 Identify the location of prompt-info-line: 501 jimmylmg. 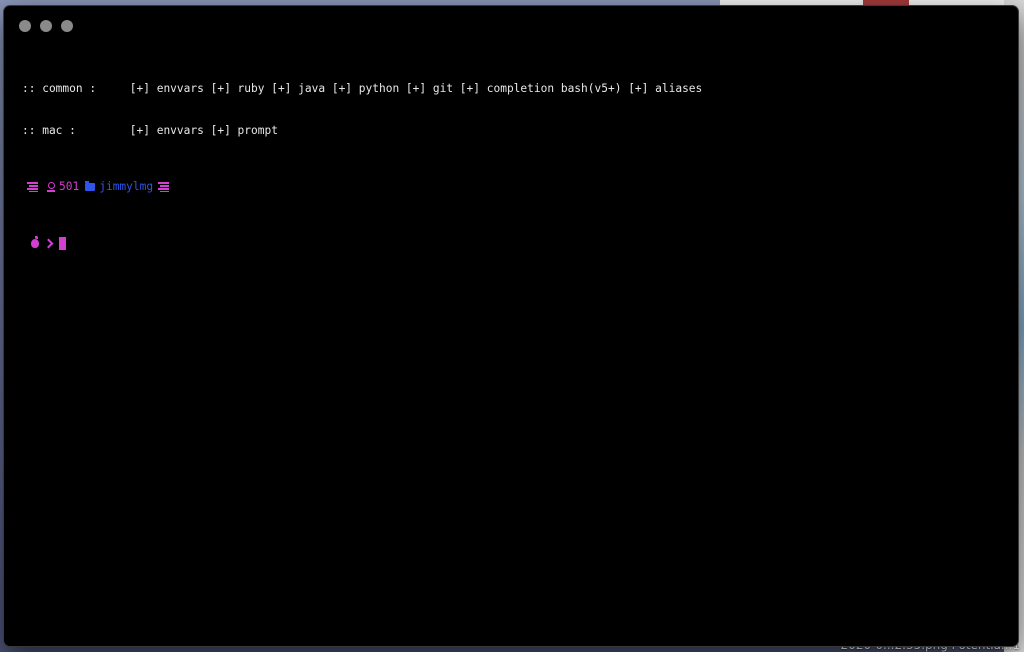
(515, 187).